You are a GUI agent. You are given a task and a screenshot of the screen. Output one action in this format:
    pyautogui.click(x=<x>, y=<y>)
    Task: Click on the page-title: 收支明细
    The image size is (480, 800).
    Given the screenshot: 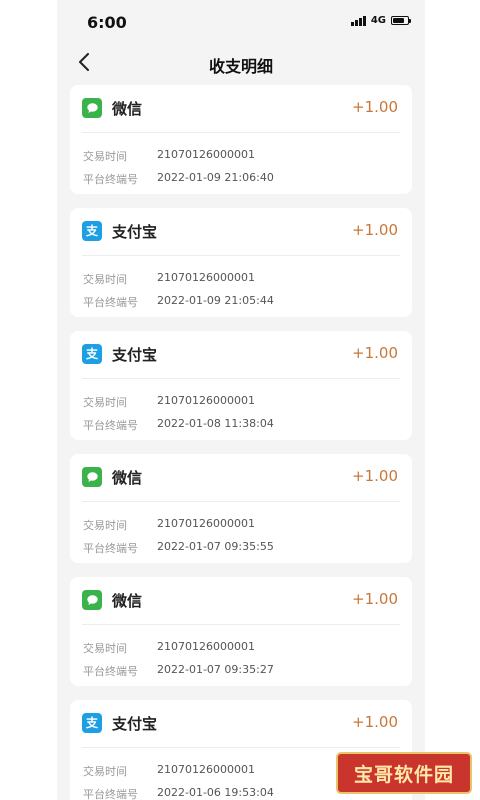 What is the action you would take?
    pyautogui.click(x=240, y=66)
    